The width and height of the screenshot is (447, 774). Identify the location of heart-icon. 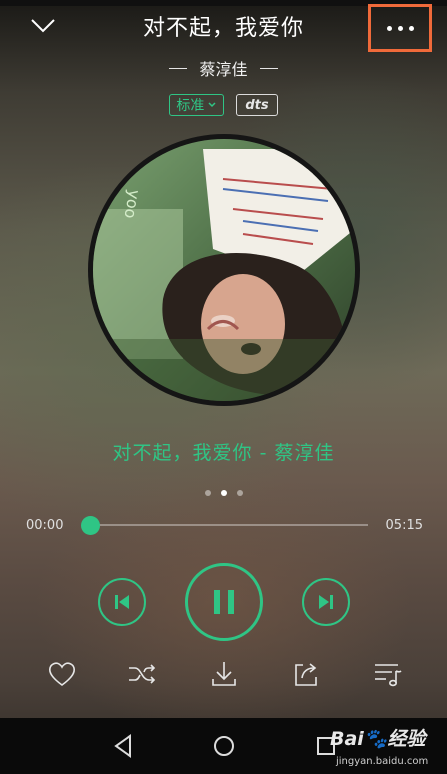
(62, 674).